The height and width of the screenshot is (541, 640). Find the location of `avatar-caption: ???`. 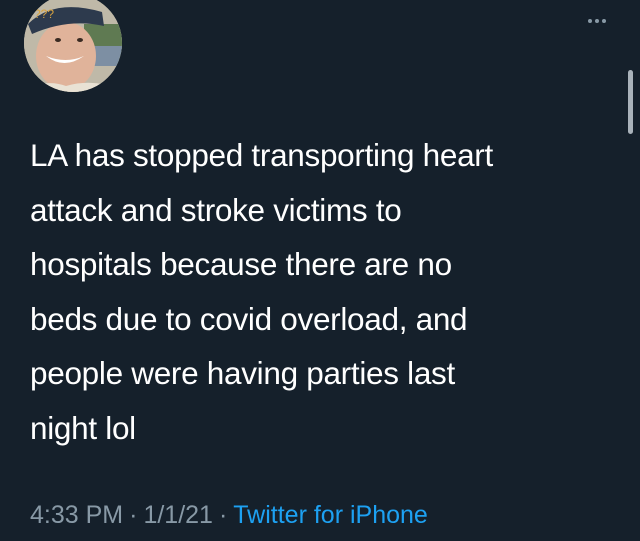

avatar-caption: ??? is located at coordinates (44, 14).